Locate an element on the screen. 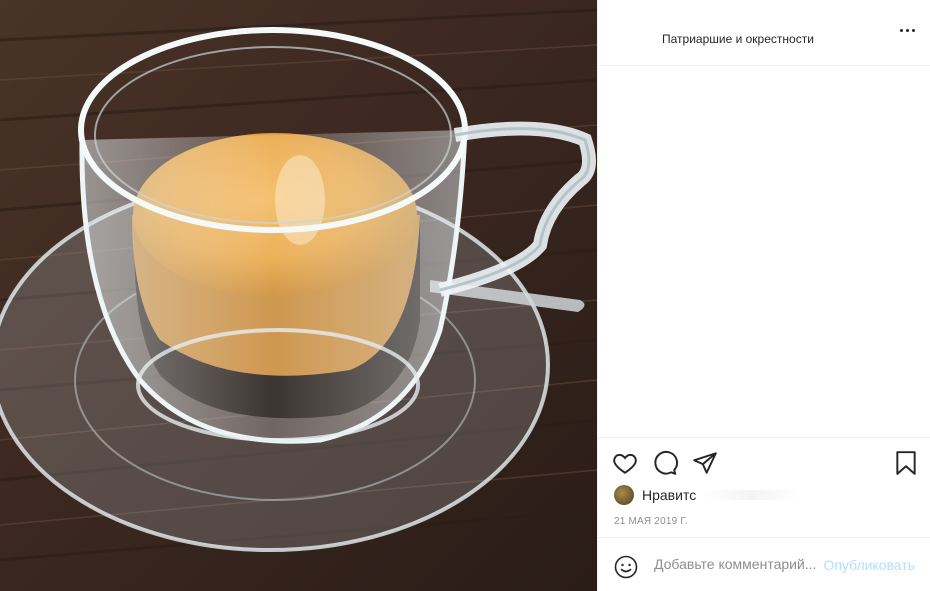 The height and width of the screenshot is (591, 930). comment-bar: Опубликовать is located at coordinates (764, 564).